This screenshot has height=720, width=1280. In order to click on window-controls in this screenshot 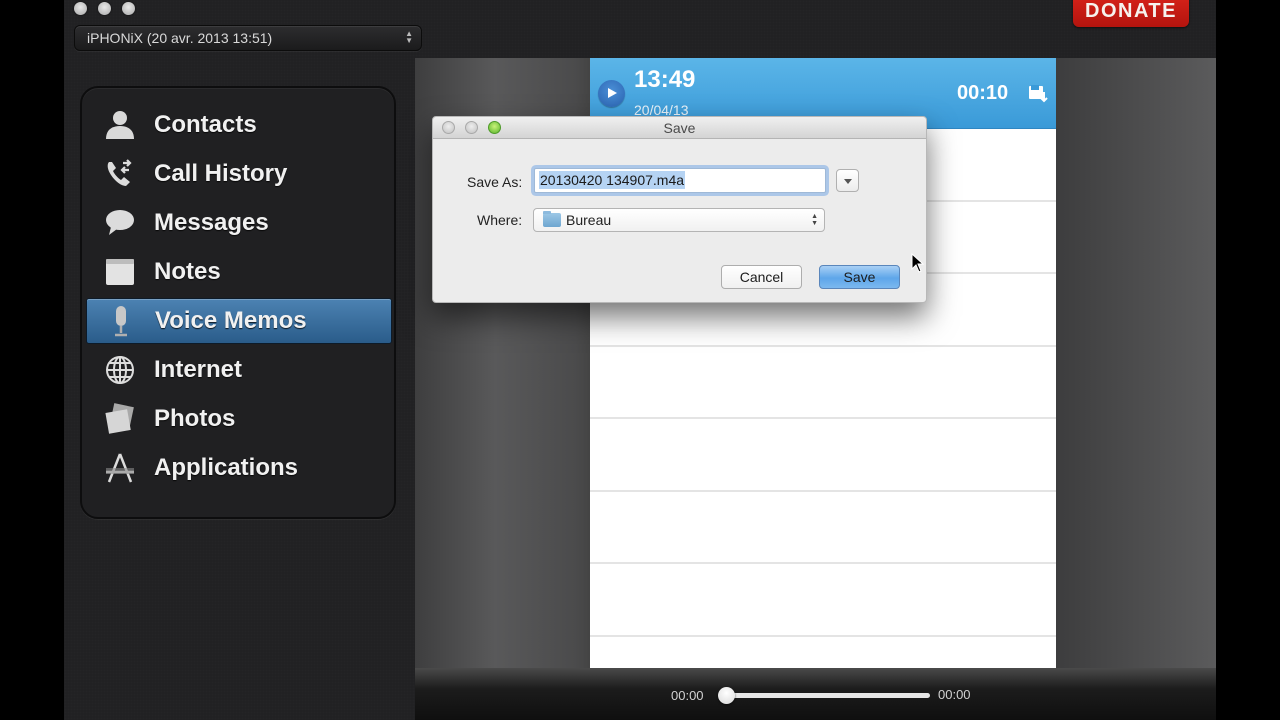, I will do `click(104, 8)`.